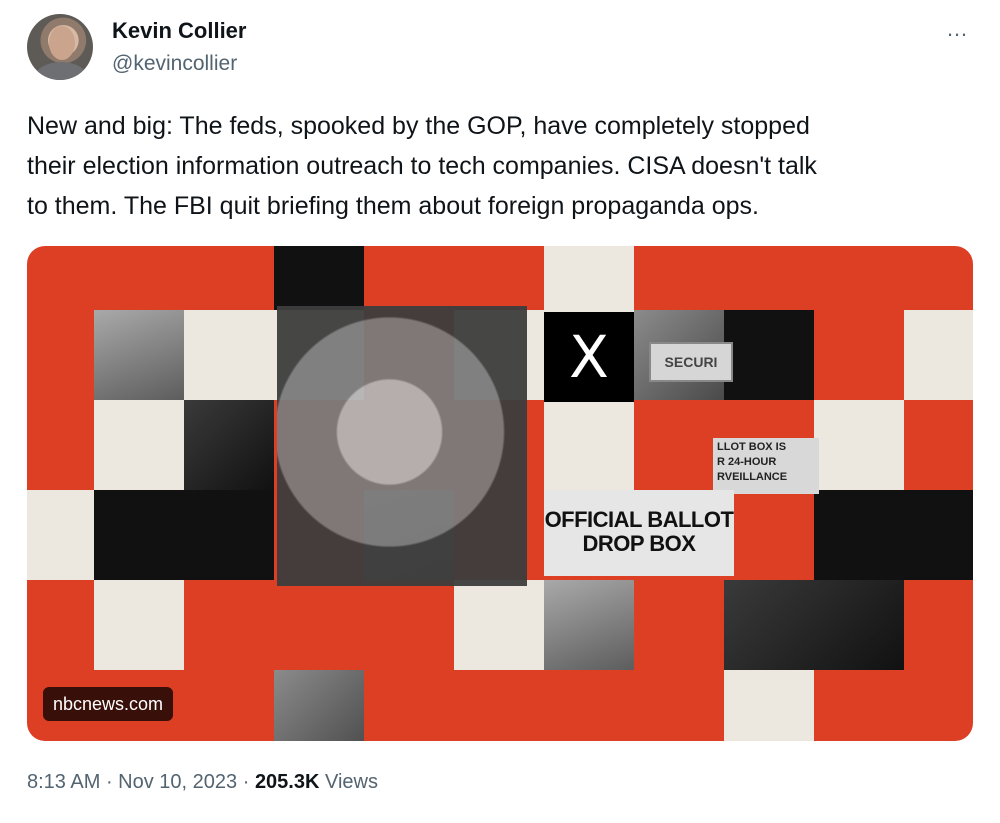 The height and width of the screenshot is (823, 1000). I want to click on views-count: 205.3K, so click(287, 782).